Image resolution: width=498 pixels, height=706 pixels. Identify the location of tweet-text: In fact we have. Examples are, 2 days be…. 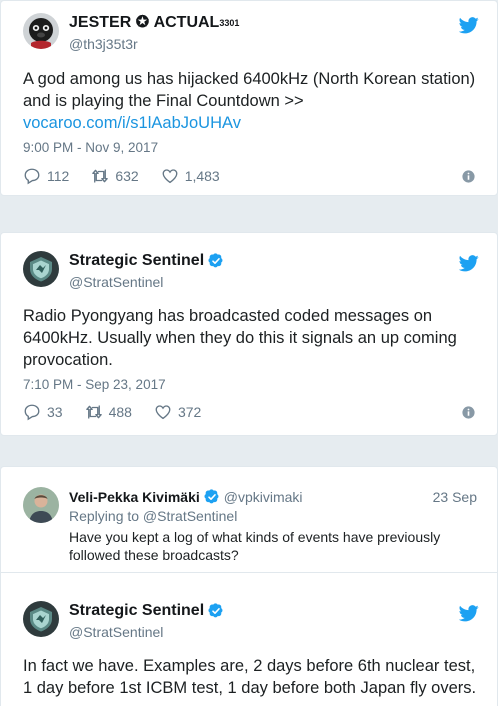
(250, 677).